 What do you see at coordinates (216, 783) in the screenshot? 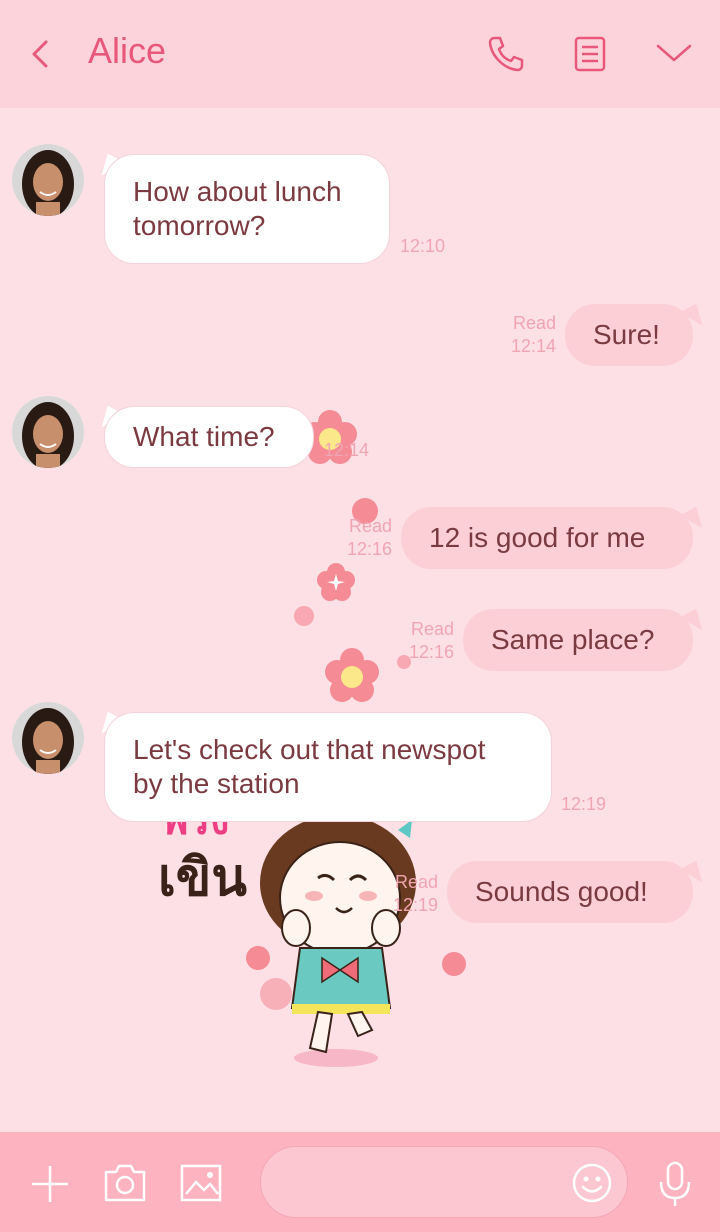
I see `message-text: by the station` at bounding box center [216, 783].